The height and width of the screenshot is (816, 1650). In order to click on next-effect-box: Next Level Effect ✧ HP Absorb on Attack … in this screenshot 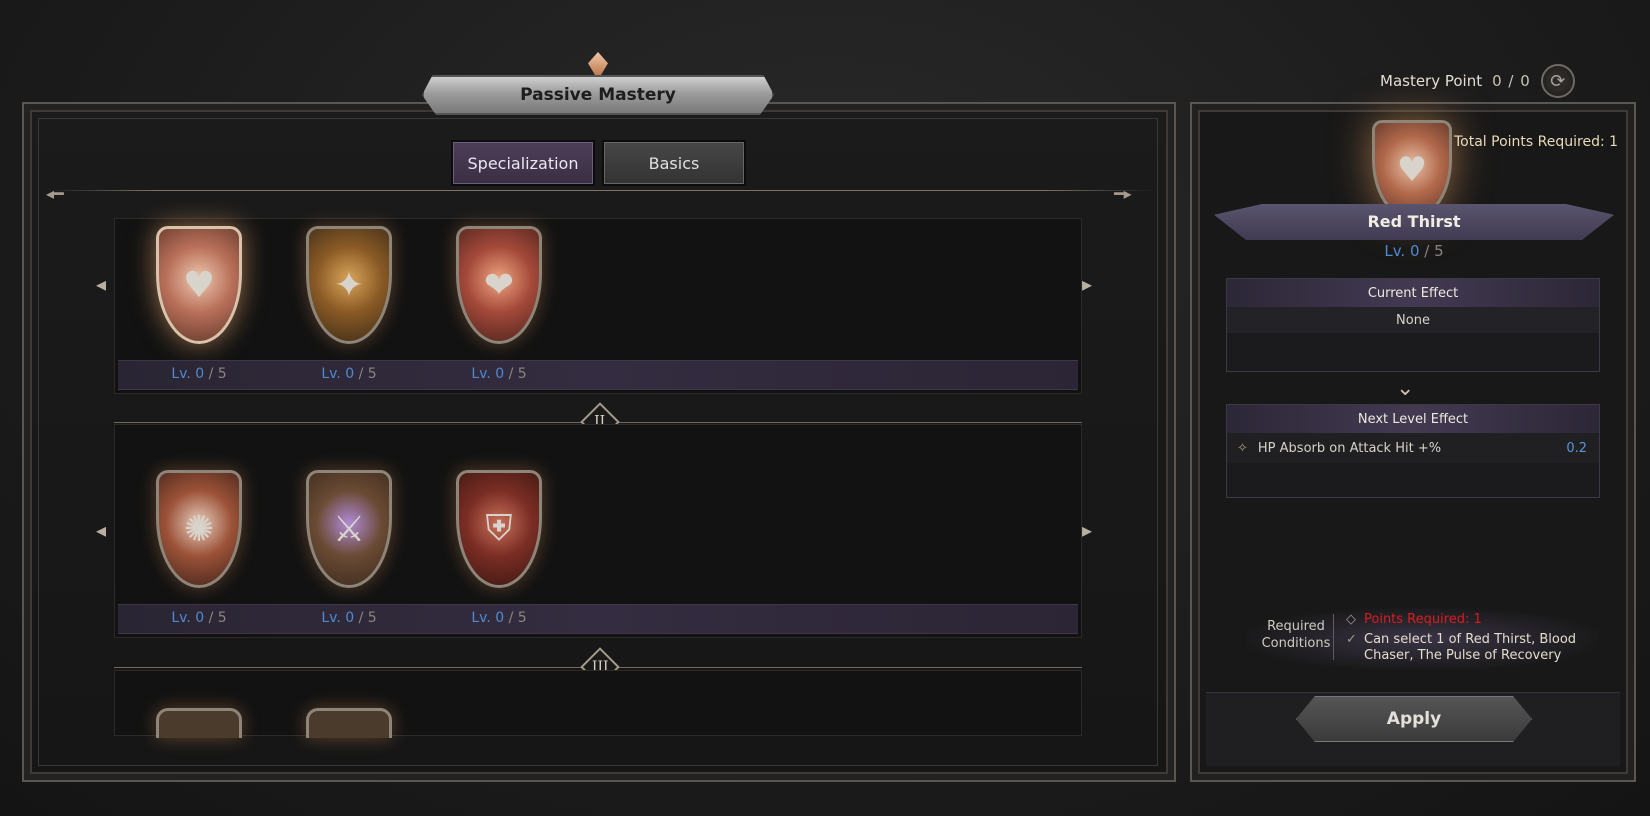, I will do `click(1413, 451)`.